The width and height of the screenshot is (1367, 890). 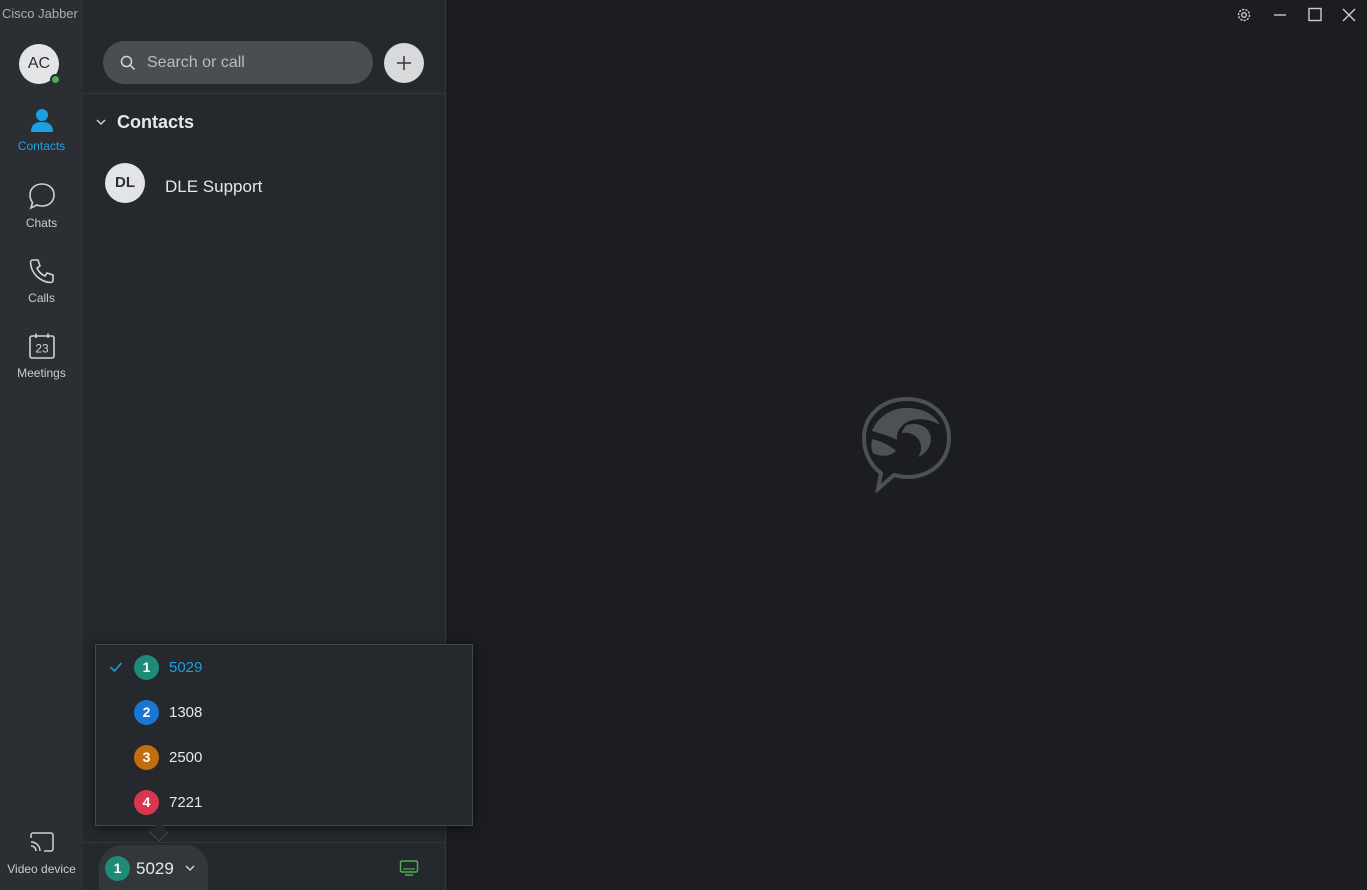 What do you see at coordinates (1349, 15) in the screenshot?
I see `close-icon` at bounding box center [1349, 15].